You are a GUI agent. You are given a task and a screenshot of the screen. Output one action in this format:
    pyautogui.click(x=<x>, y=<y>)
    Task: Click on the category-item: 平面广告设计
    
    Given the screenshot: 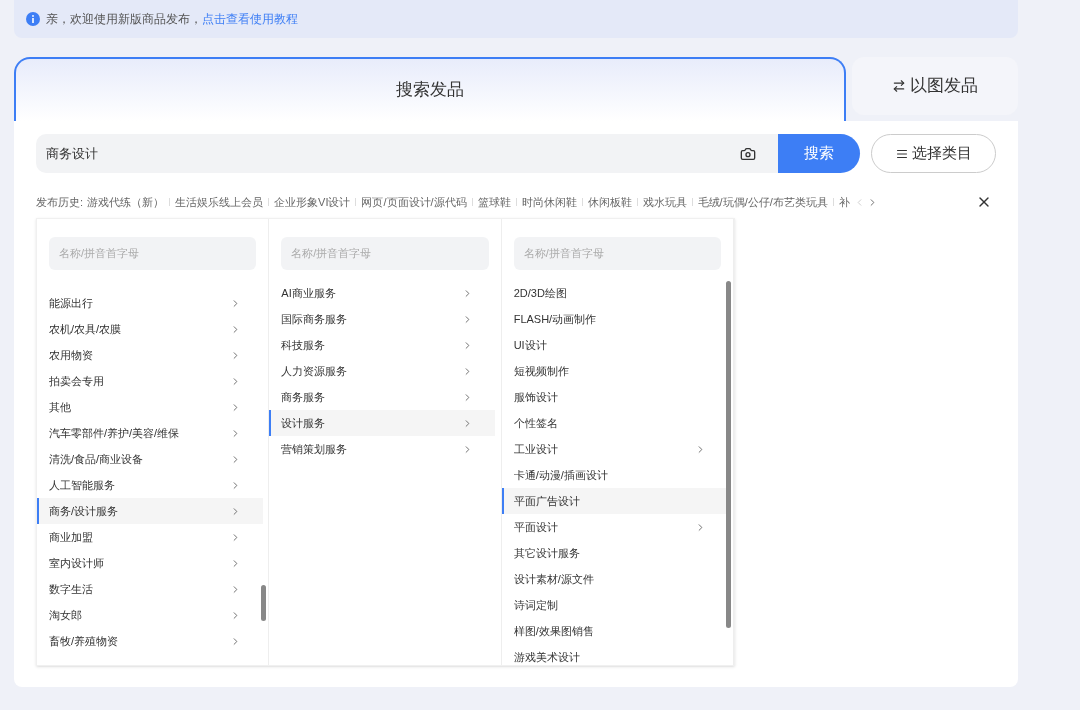 What is the action you would take?
    pyautogui.click(x=614, y=501)
    